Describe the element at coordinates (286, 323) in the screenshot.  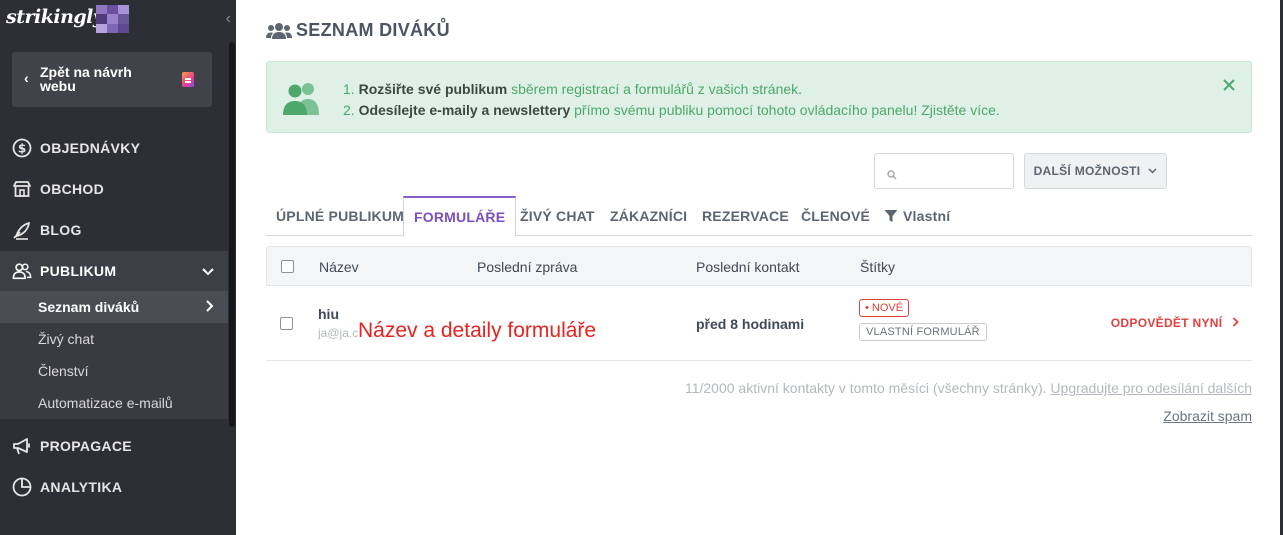
I see `row-checkbox` at that location.